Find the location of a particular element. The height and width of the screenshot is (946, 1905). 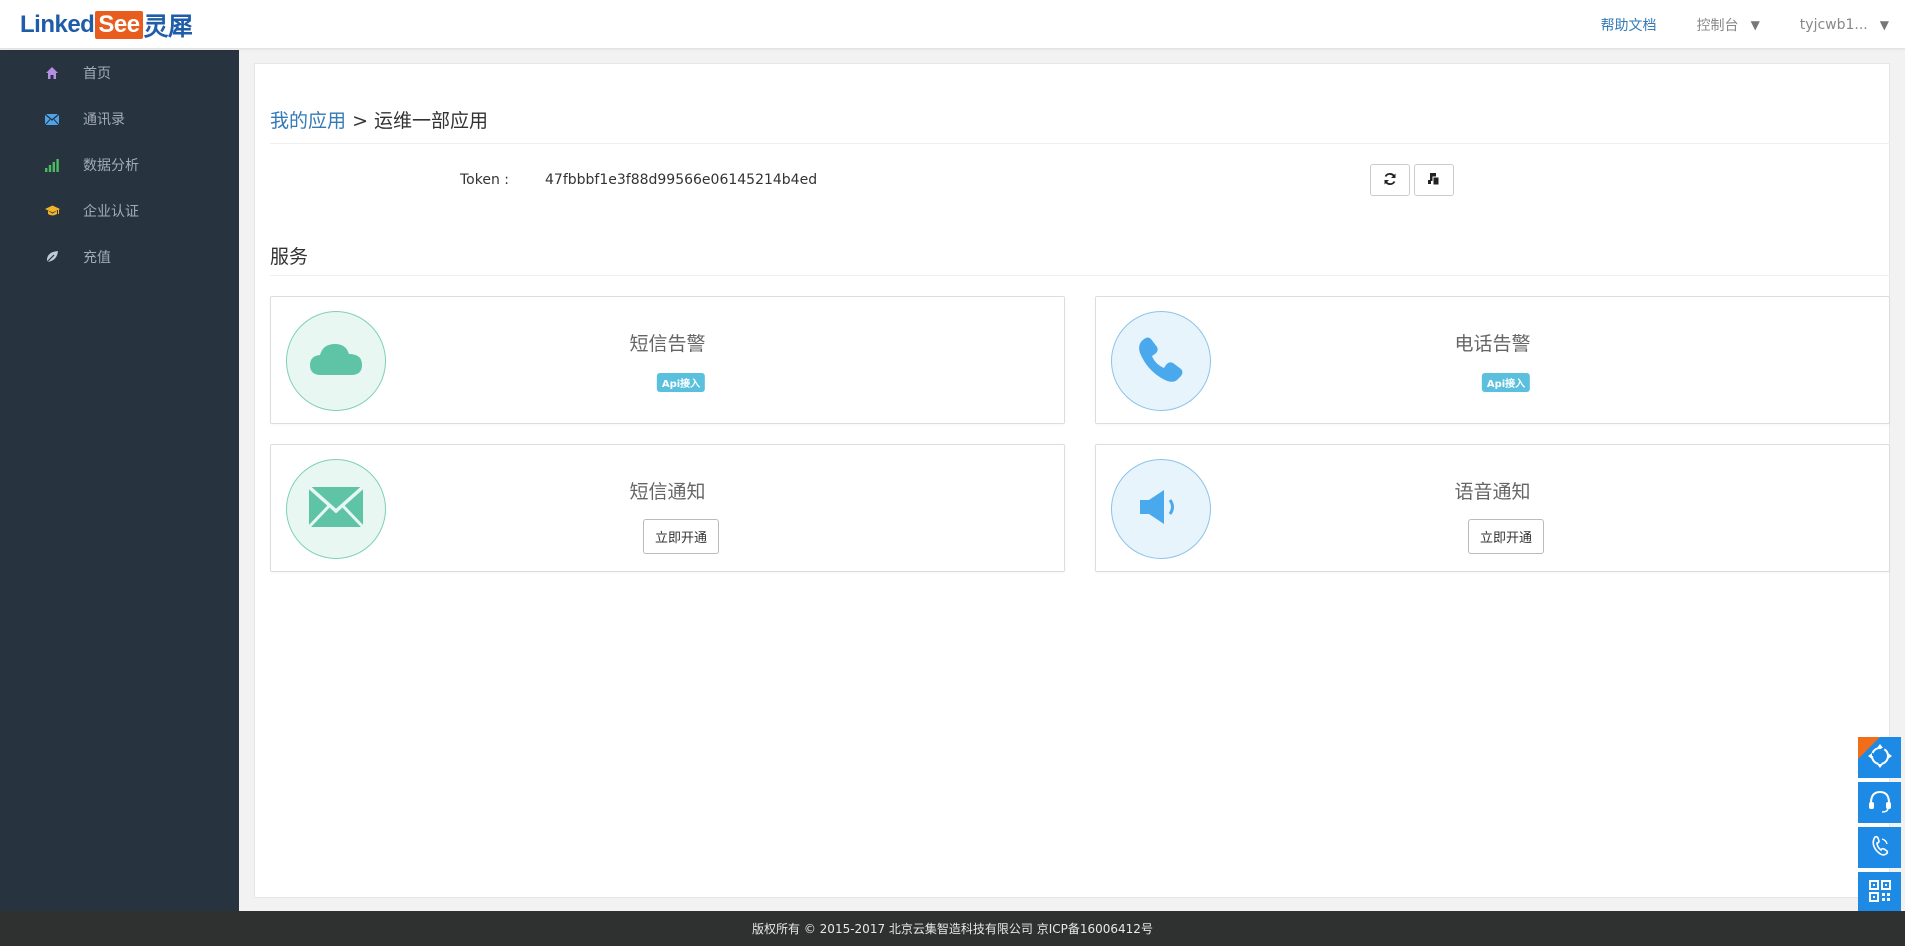

sidebar-item-contacts: 通讯录 is located at coordinates (119, 119).